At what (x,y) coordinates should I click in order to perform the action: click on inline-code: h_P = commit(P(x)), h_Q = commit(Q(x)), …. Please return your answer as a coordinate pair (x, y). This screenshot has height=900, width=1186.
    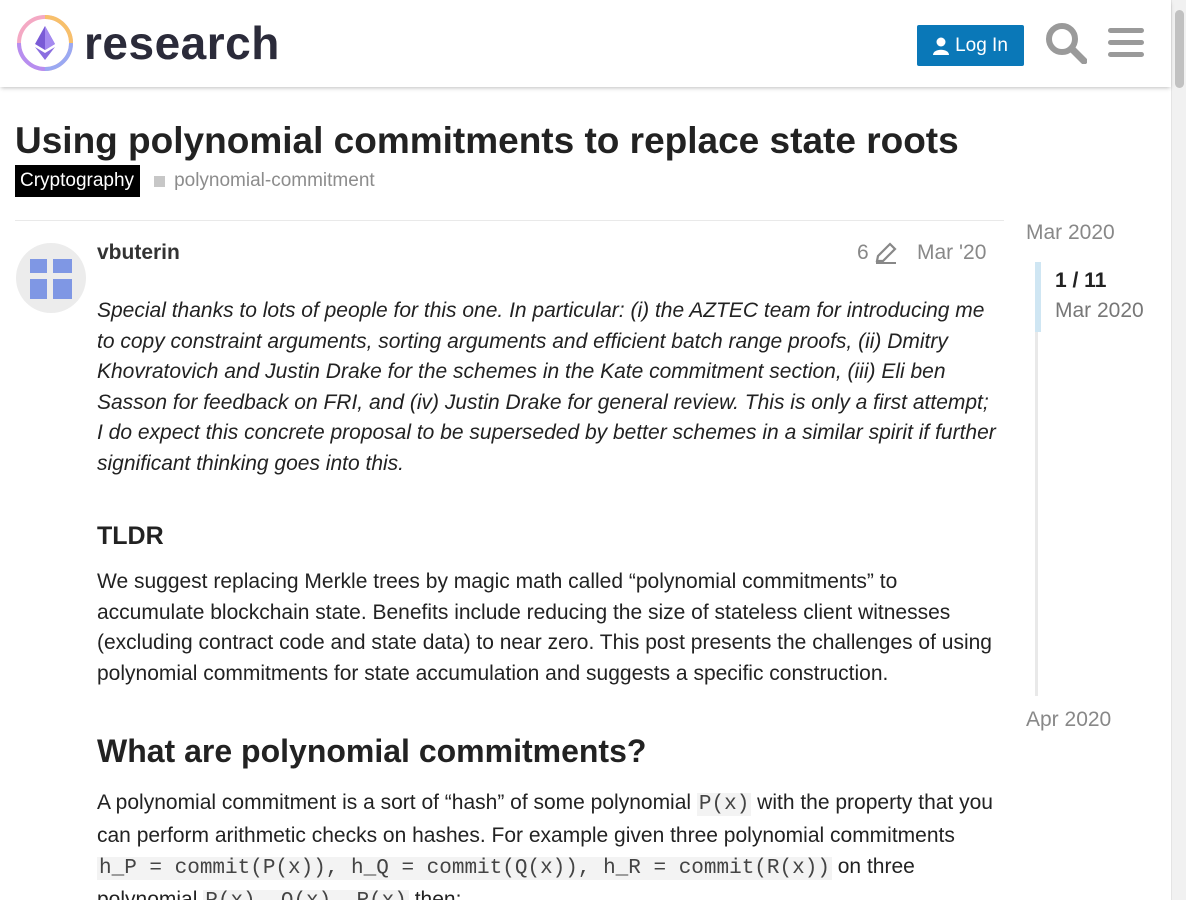
    Looking at the image, I should click on (464, 868).